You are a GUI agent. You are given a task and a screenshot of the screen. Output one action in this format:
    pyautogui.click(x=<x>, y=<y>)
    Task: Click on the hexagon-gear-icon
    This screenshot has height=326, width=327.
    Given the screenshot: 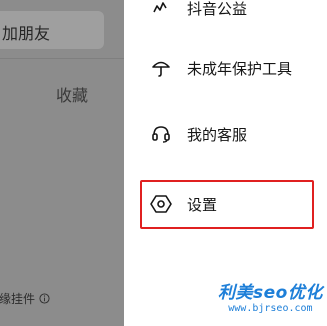 What is the action you would take?
    pyautogui.click(x=161, y=204)
    